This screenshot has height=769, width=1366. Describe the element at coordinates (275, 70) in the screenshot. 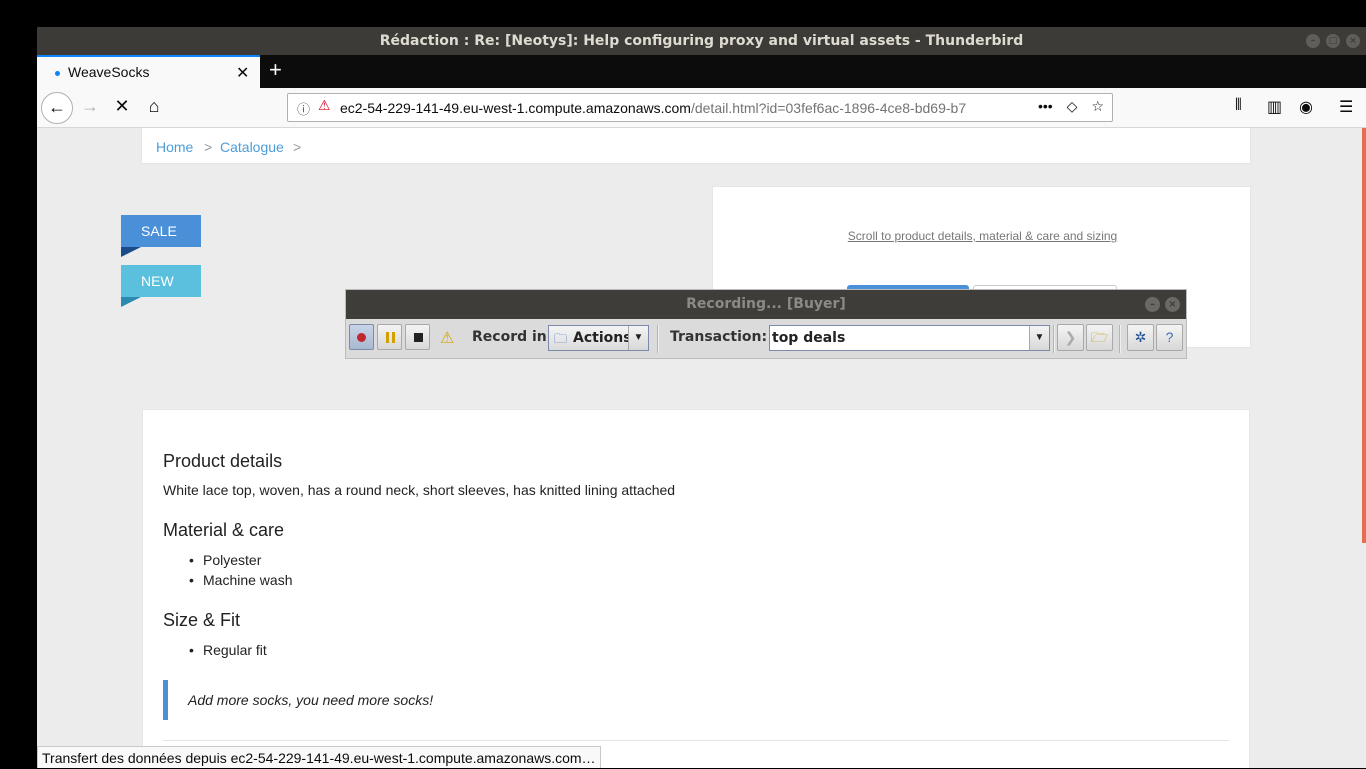

I see `new-tab-icon: +` at that location.